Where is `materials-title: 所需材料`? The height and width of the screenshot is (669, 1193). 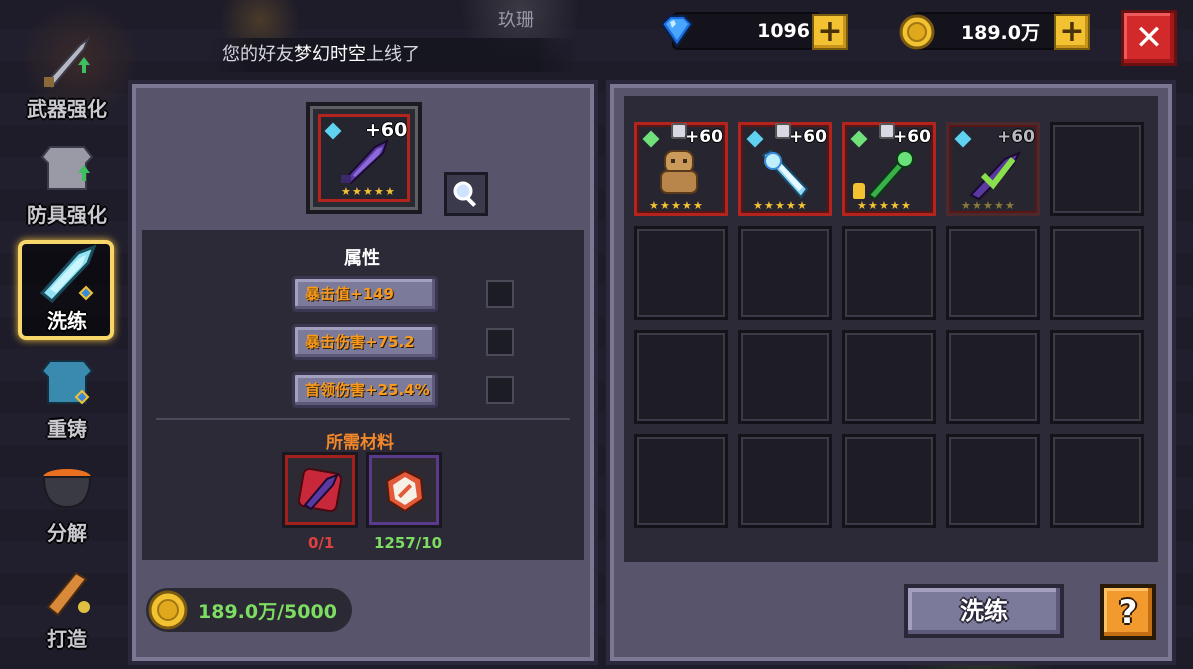 materials-title: 所需材料 is located at coordinates (360, 443).